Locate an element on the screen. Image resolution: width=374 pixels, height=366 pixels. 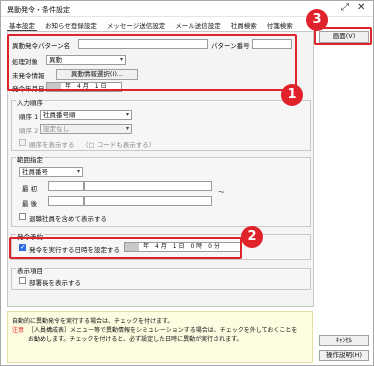
callout-badge-3: 3 is located at coordinates (317, 20).